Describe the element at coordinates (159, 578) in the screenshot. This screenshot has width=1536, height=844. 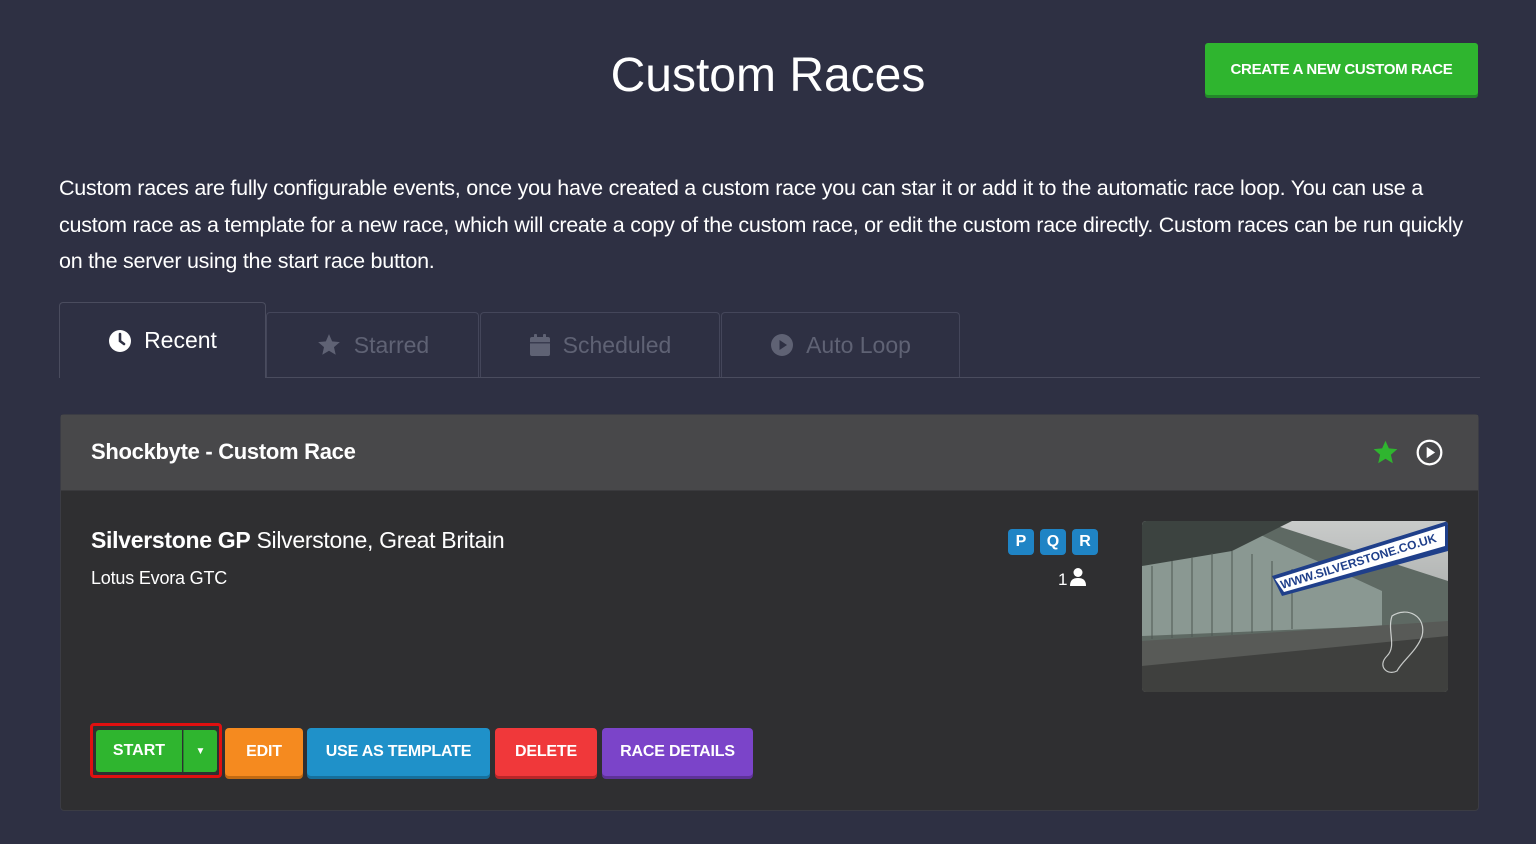
I see `car-name: Lotus Evora GTC` at that location.